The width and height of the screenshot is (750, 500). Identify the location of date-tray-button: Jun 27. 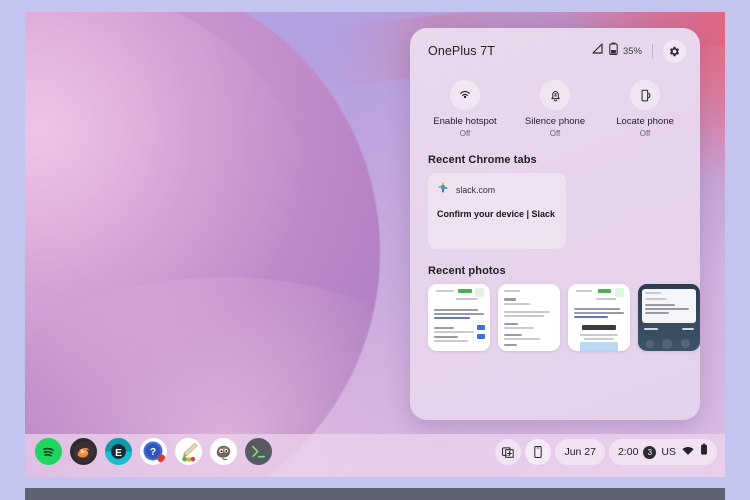
(580, 452).